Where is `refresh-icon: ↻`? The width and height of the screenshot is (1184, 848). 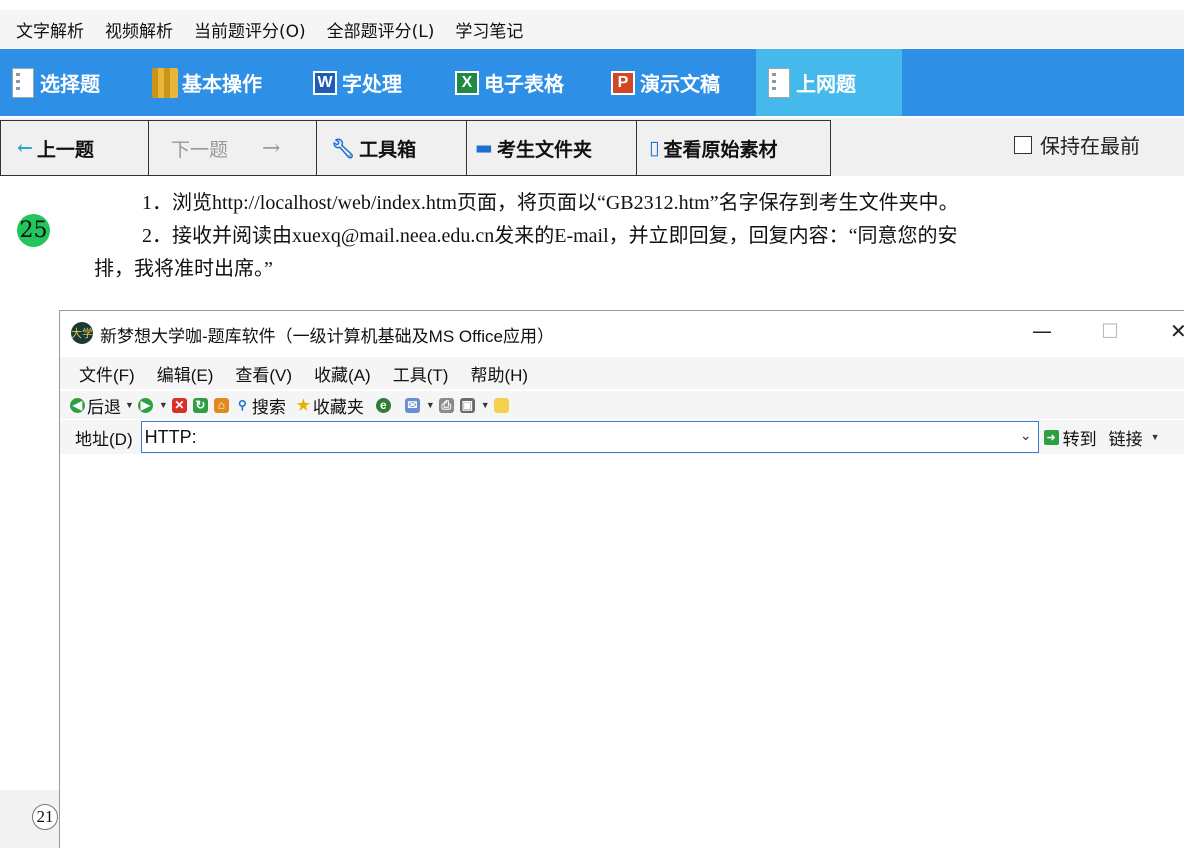
refresh-icon: ↻ is located at coordinates (200, 405).